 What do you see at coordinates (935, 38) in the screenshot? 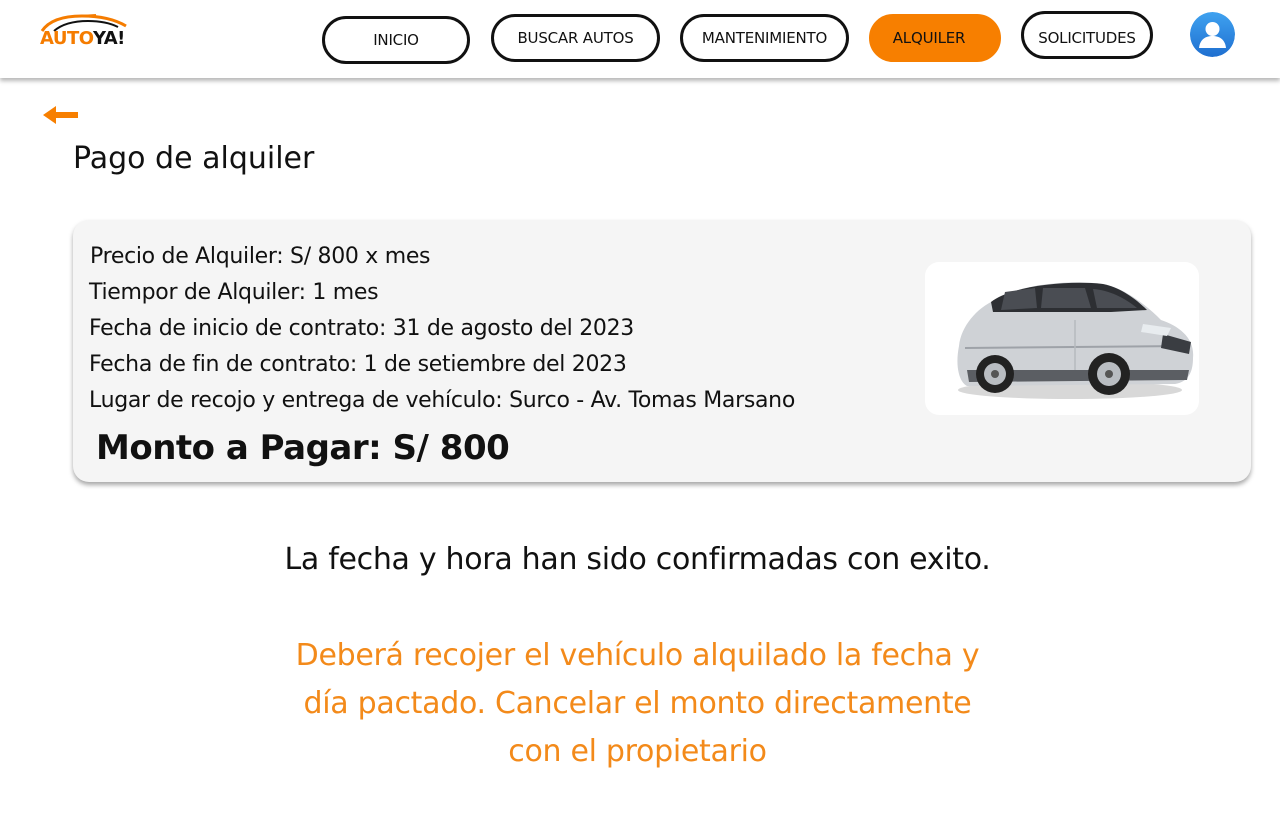
I see `nav-alquiler-button: ALQUILER` at bounding box center [935, 38].